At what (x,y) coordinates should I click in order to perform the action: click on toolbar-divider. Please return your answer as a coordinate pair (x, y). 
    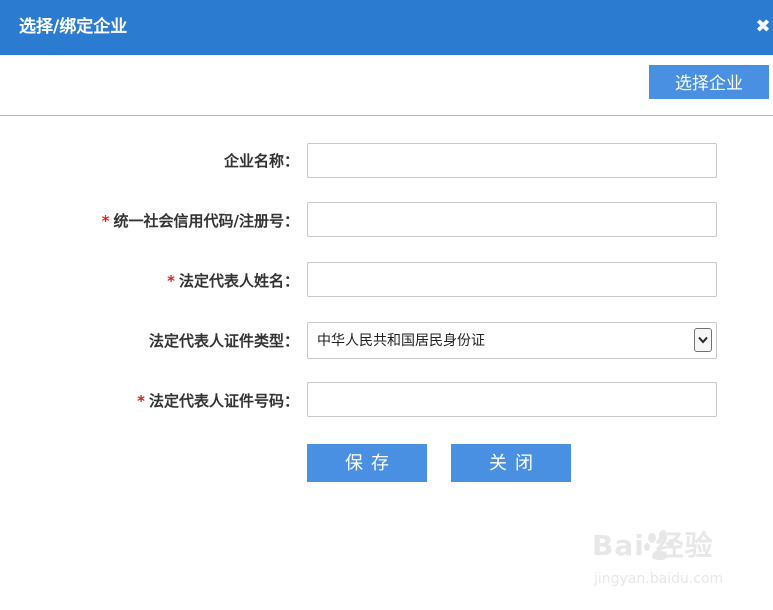
    Looking at the image, I should click on (386, 115).